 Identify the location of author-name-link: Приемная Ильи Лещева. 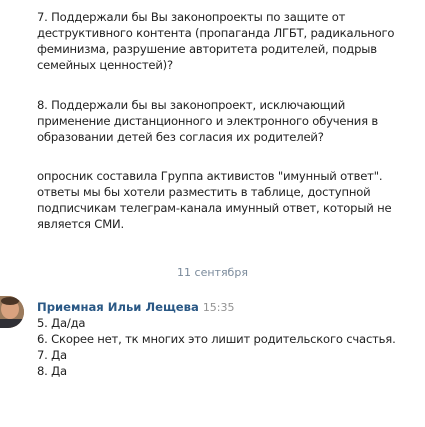
(118, 307).